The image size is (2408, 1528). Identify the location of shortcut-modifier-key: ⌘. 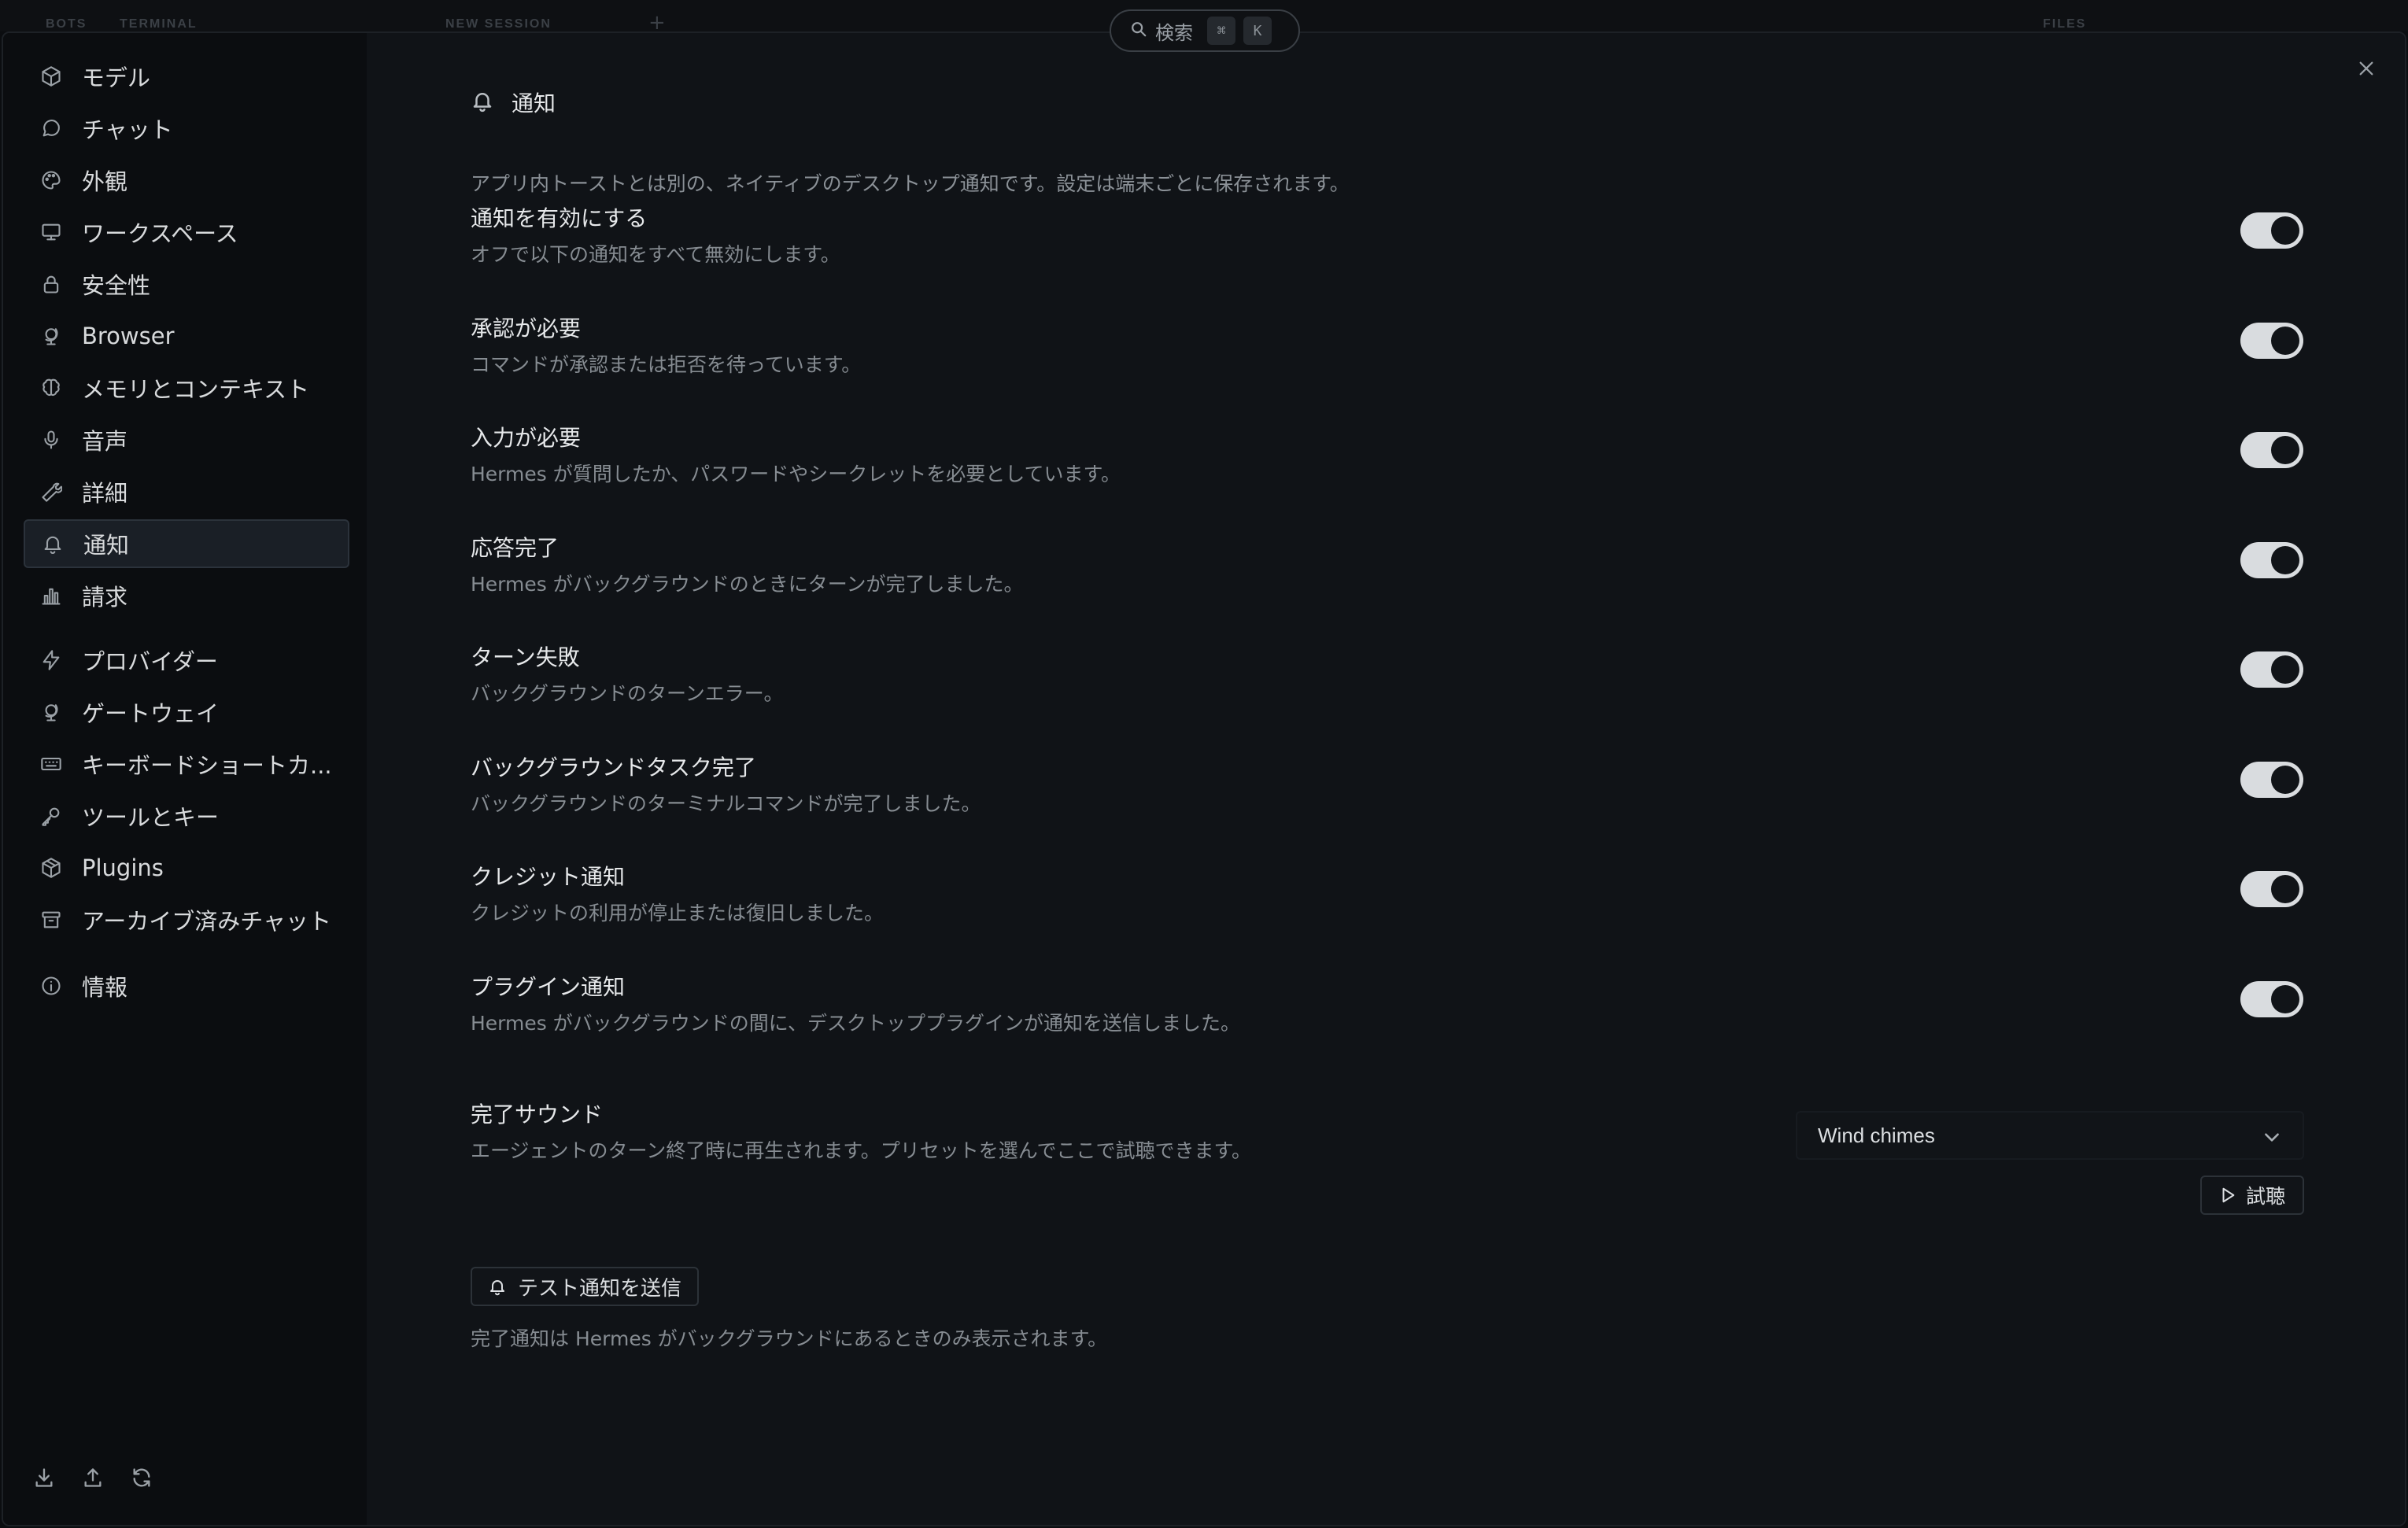
(1221, 31).